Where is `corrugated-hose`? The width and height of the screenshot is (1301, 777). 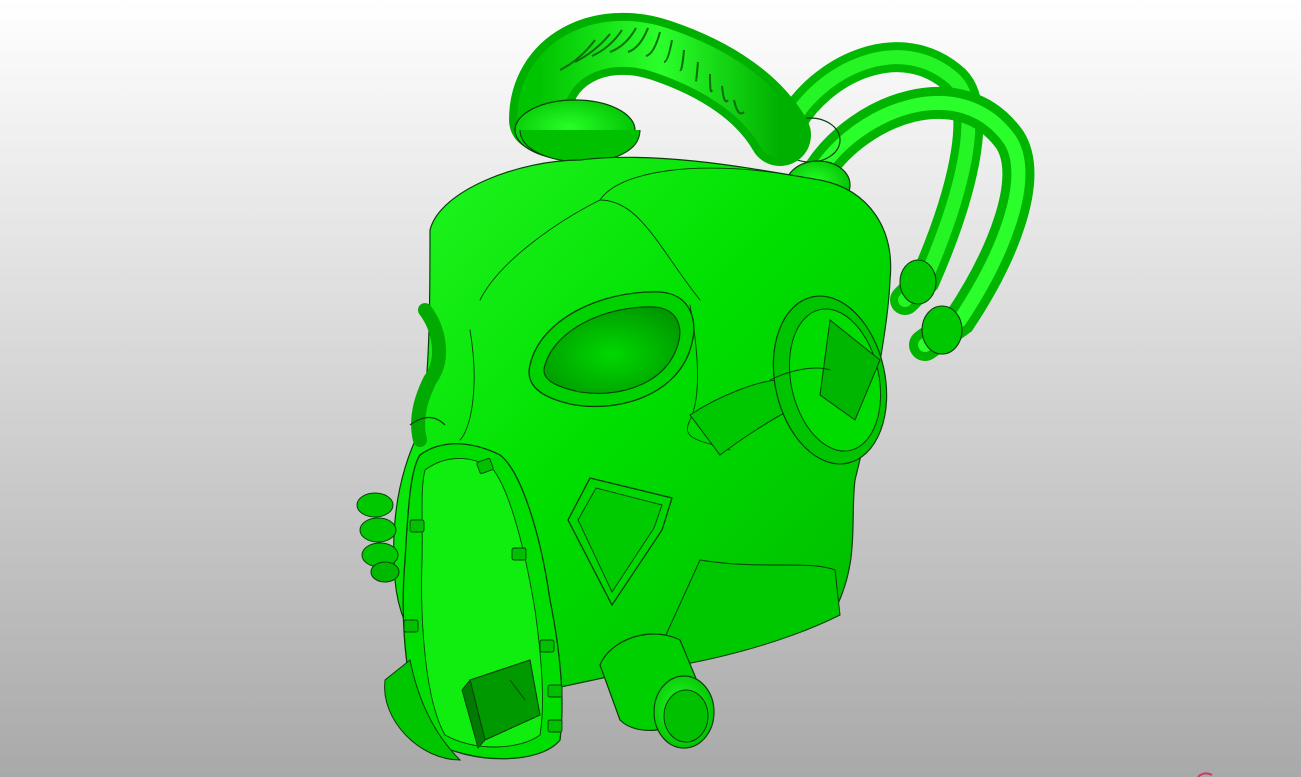 corrugated-hose is located at coordinates (660, 89).